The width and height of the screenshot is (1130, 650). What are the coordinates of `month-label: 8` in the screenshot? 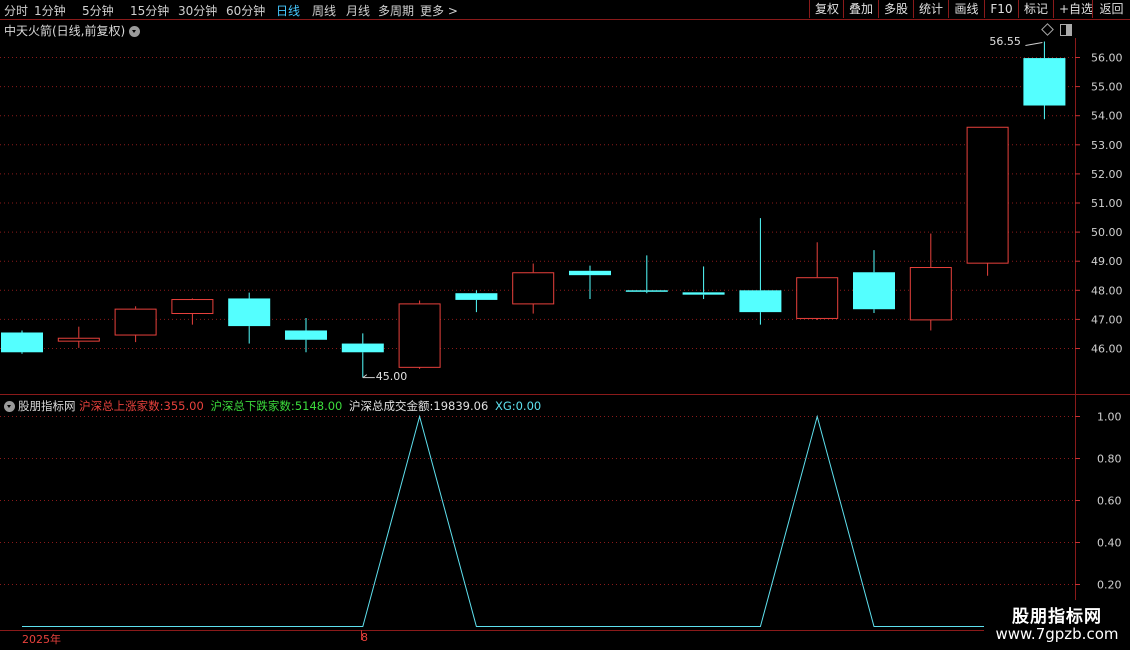 It's located at (364, 637).